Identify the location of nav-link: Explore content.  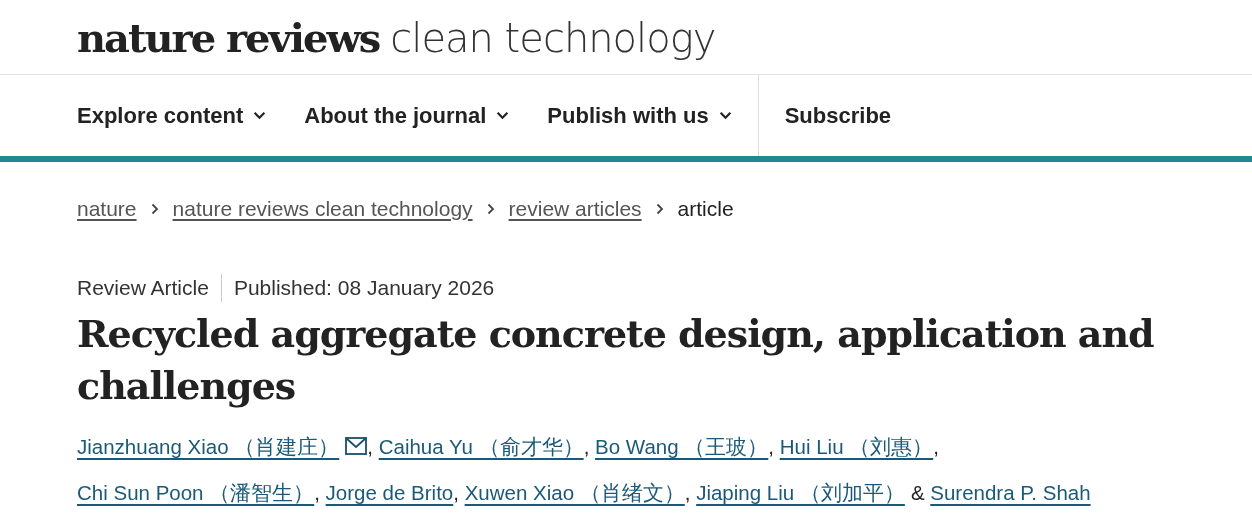
(172, 115).